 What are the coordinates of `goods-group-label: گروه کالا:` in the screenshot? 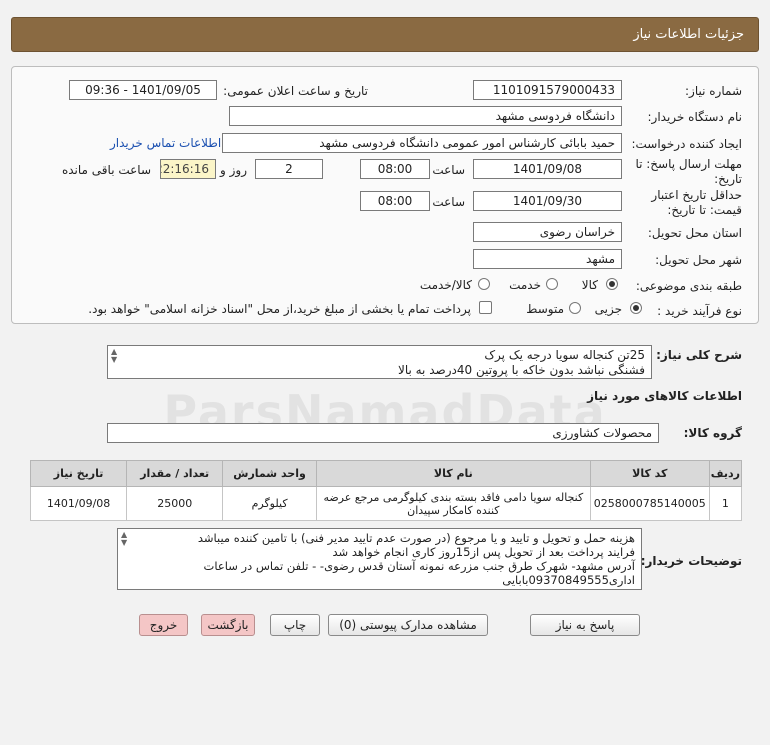 It's located at (712, 433).